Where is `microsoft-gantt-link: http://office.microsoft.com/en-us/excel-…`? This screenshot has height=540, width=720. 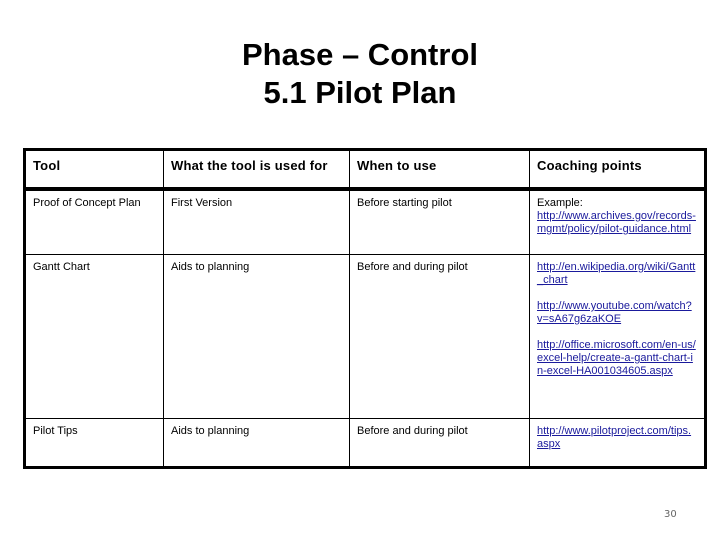
microsoft-gantt-link: http://office.microsoft.com/en-us/excel-… is located at coordinates (617, 358).